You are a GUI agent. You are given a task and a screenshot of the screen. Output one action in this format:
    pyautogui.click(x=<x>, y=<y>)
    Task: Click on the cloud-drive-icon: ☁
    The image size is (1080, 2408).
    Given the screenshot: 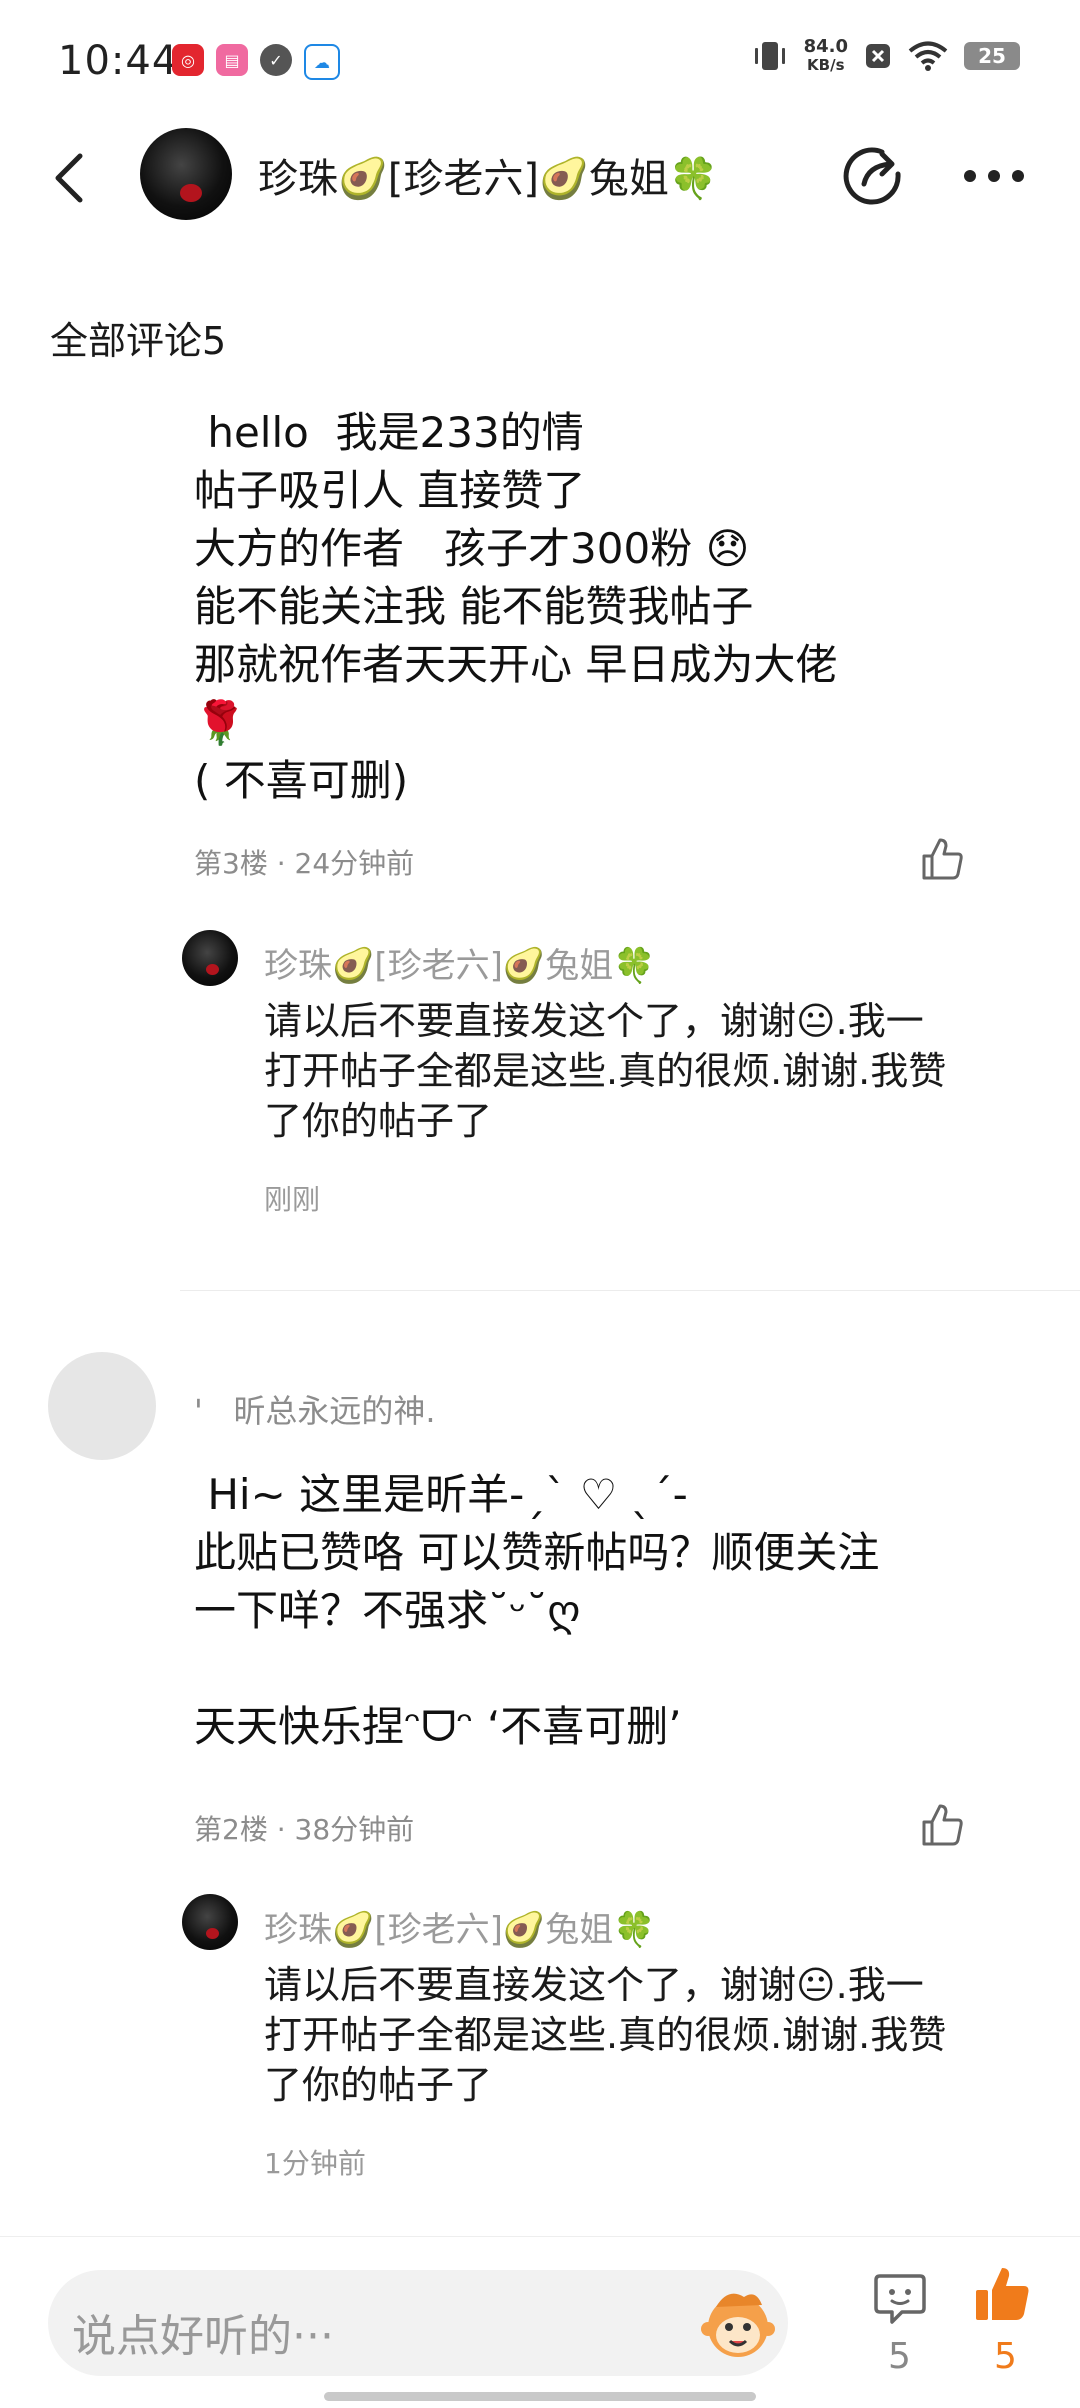 What is the action you would take?
    pyautogui.click(x=322, y=62)
    